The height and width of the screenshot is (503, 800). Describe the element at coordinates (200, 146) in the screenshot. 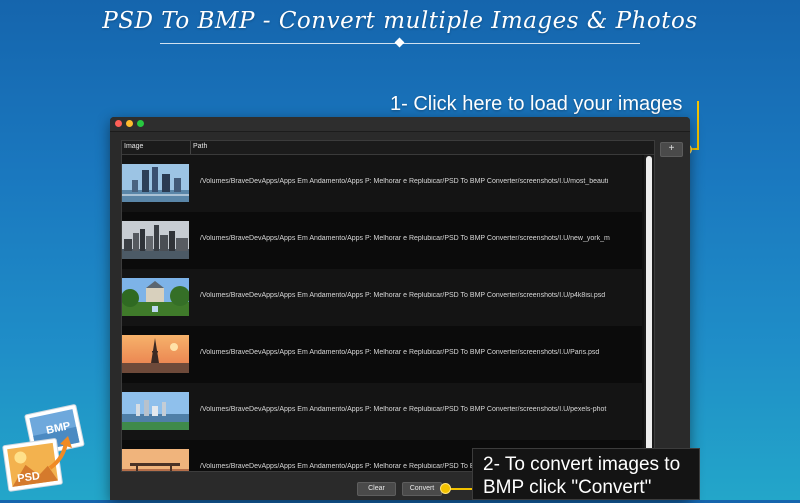

I see `column-header-path: Path` at that location.